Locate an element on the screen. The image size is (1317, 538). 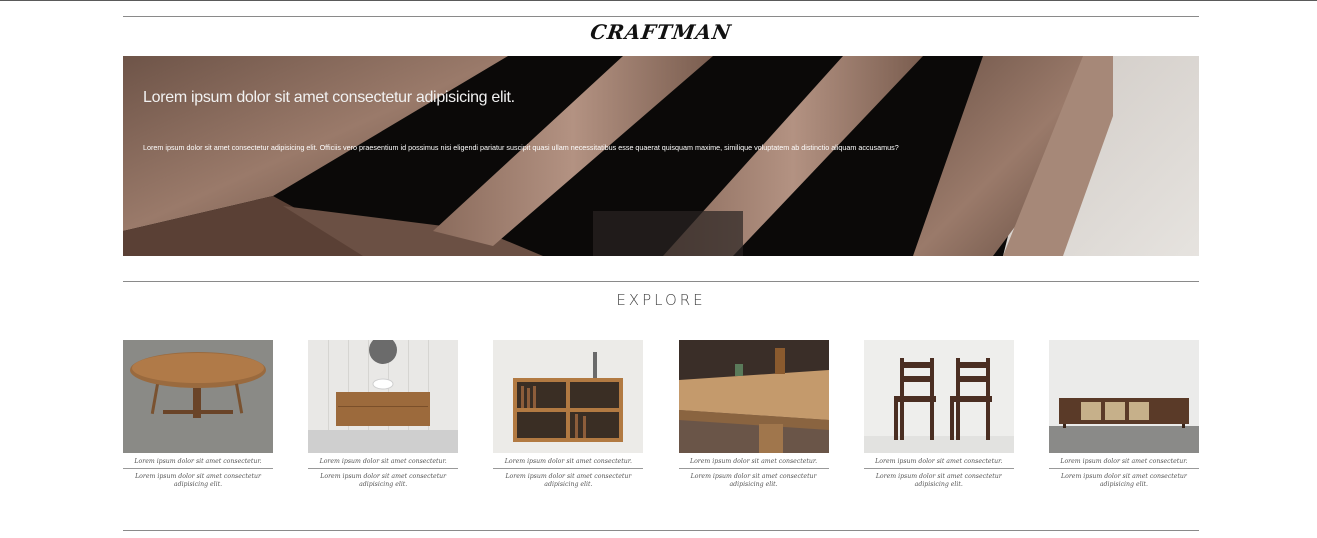
table-corner-image is located at coordinates (753, 396).